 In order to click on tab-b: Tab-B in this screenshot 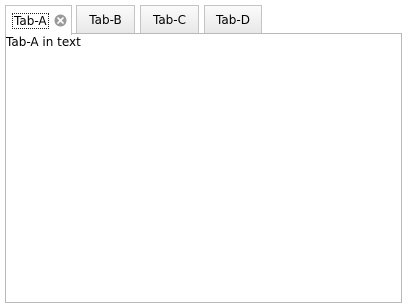, I will do `click(105, 19)`.